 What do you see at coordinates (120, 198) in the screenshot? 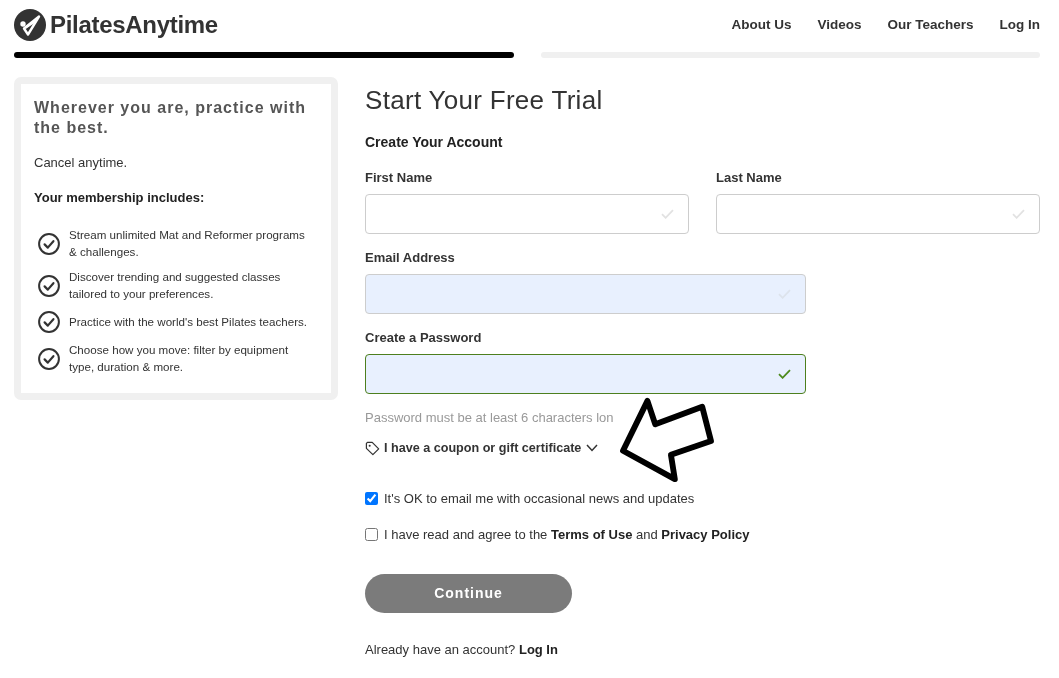
I see `includes-title: Your membership includes:` at bounding box center [120, 198].